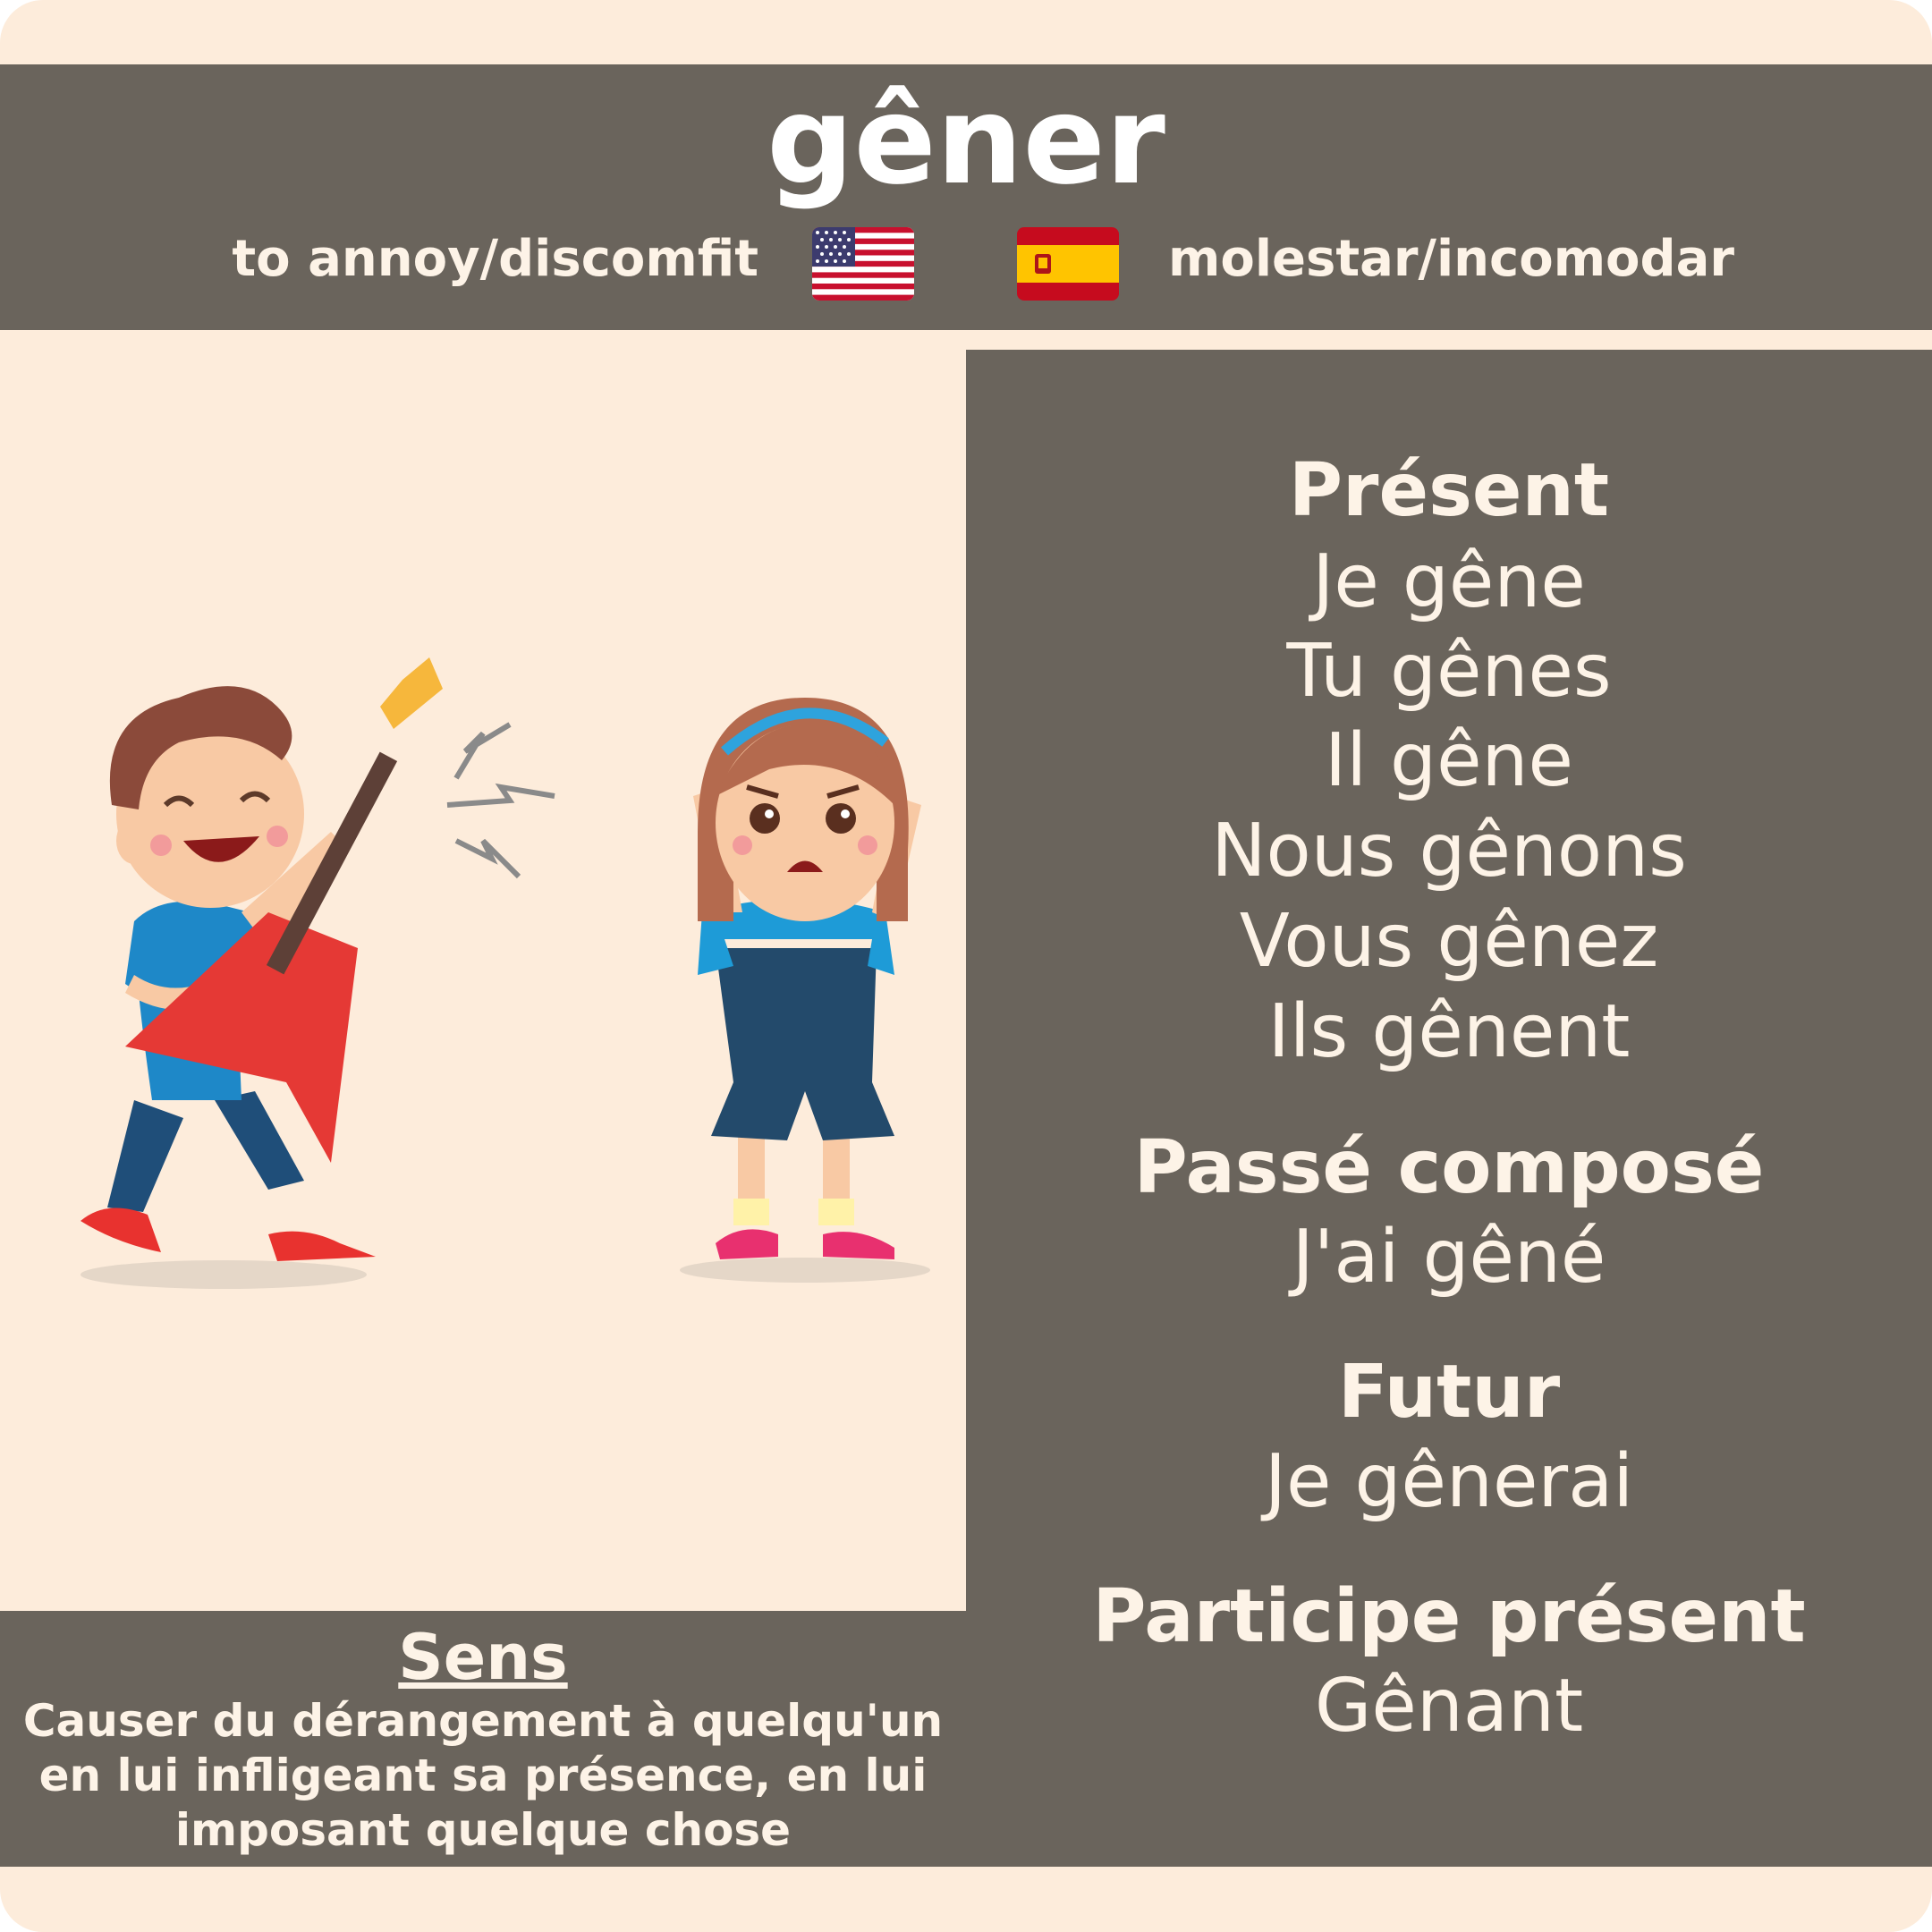 The width and height of the screenshot is (1932, 1932). Describe the element at coordinates (1449, 1616) in the screenshot. I see `participe-present-heading: Participe présent` at that location.